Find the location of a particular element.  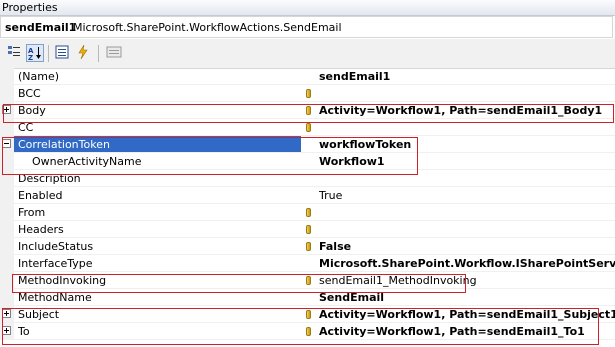

property-row: Headers is located at coordinates (307, 229).